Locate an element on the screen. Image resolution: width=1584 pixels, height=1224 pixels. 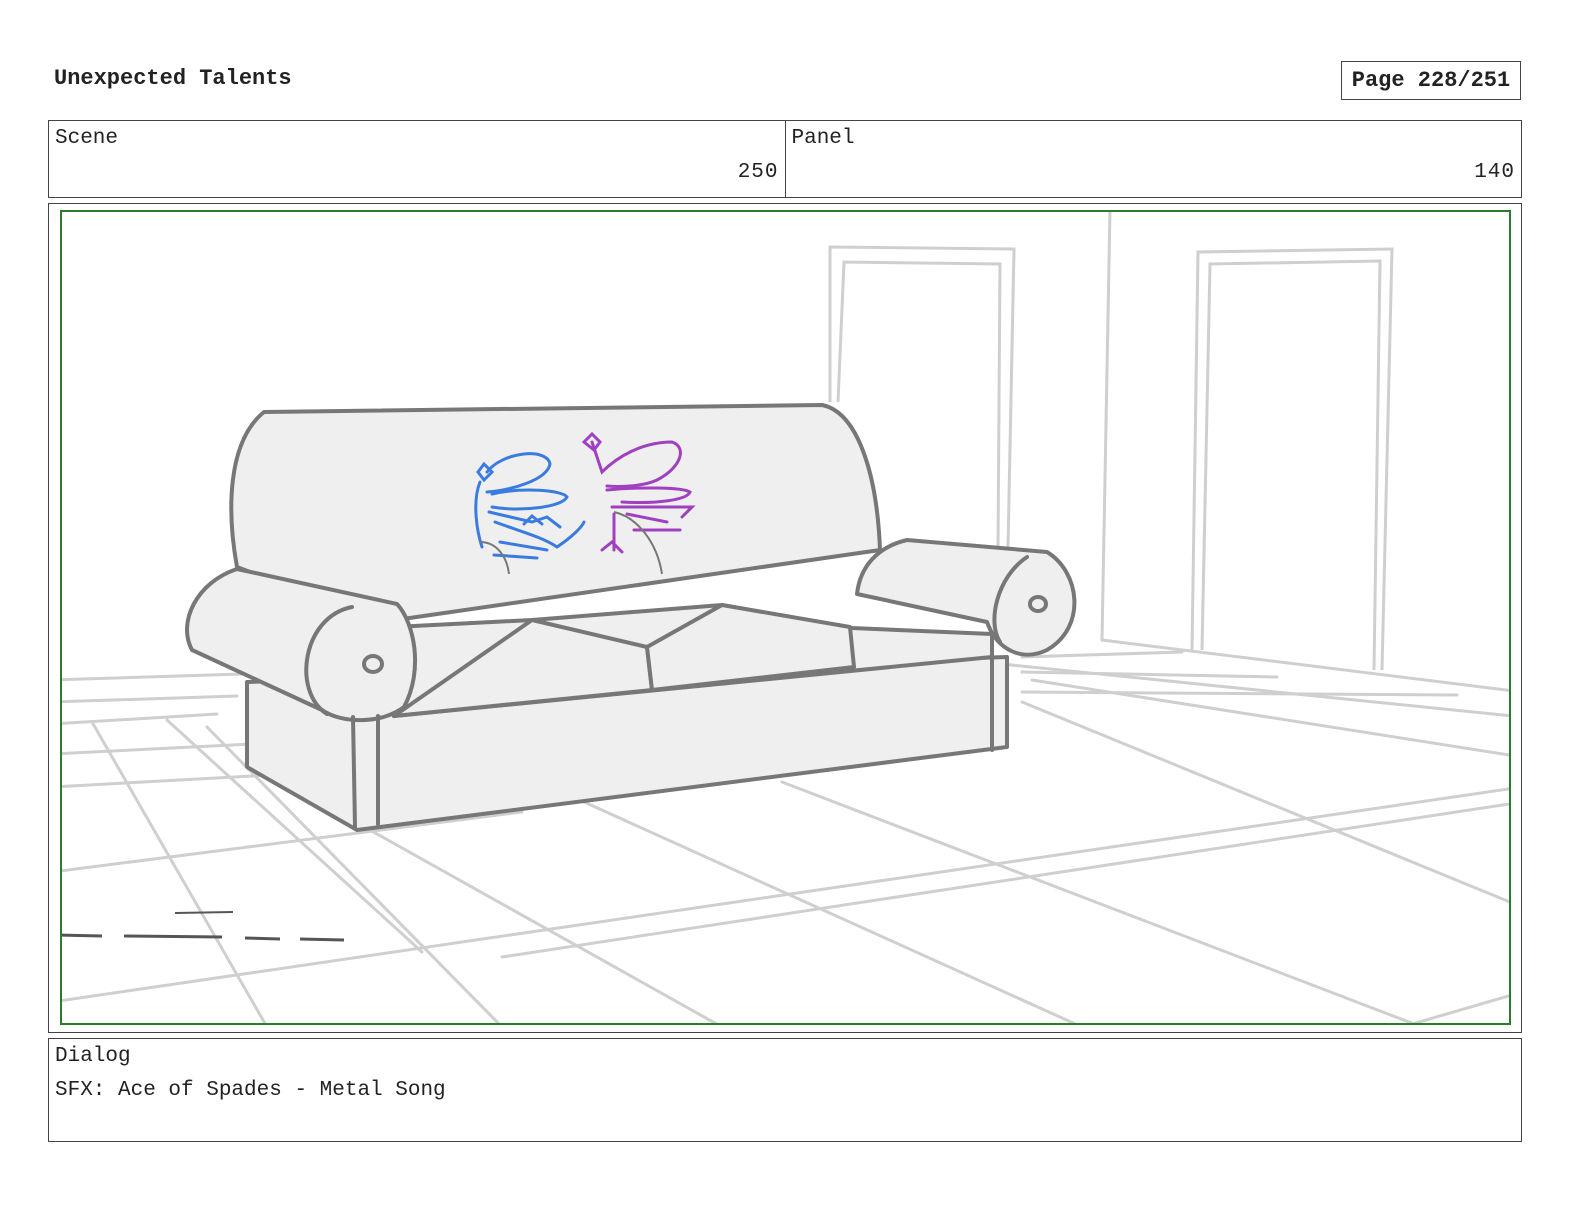
scene-label: Scene is located at coordinates (87, 138).